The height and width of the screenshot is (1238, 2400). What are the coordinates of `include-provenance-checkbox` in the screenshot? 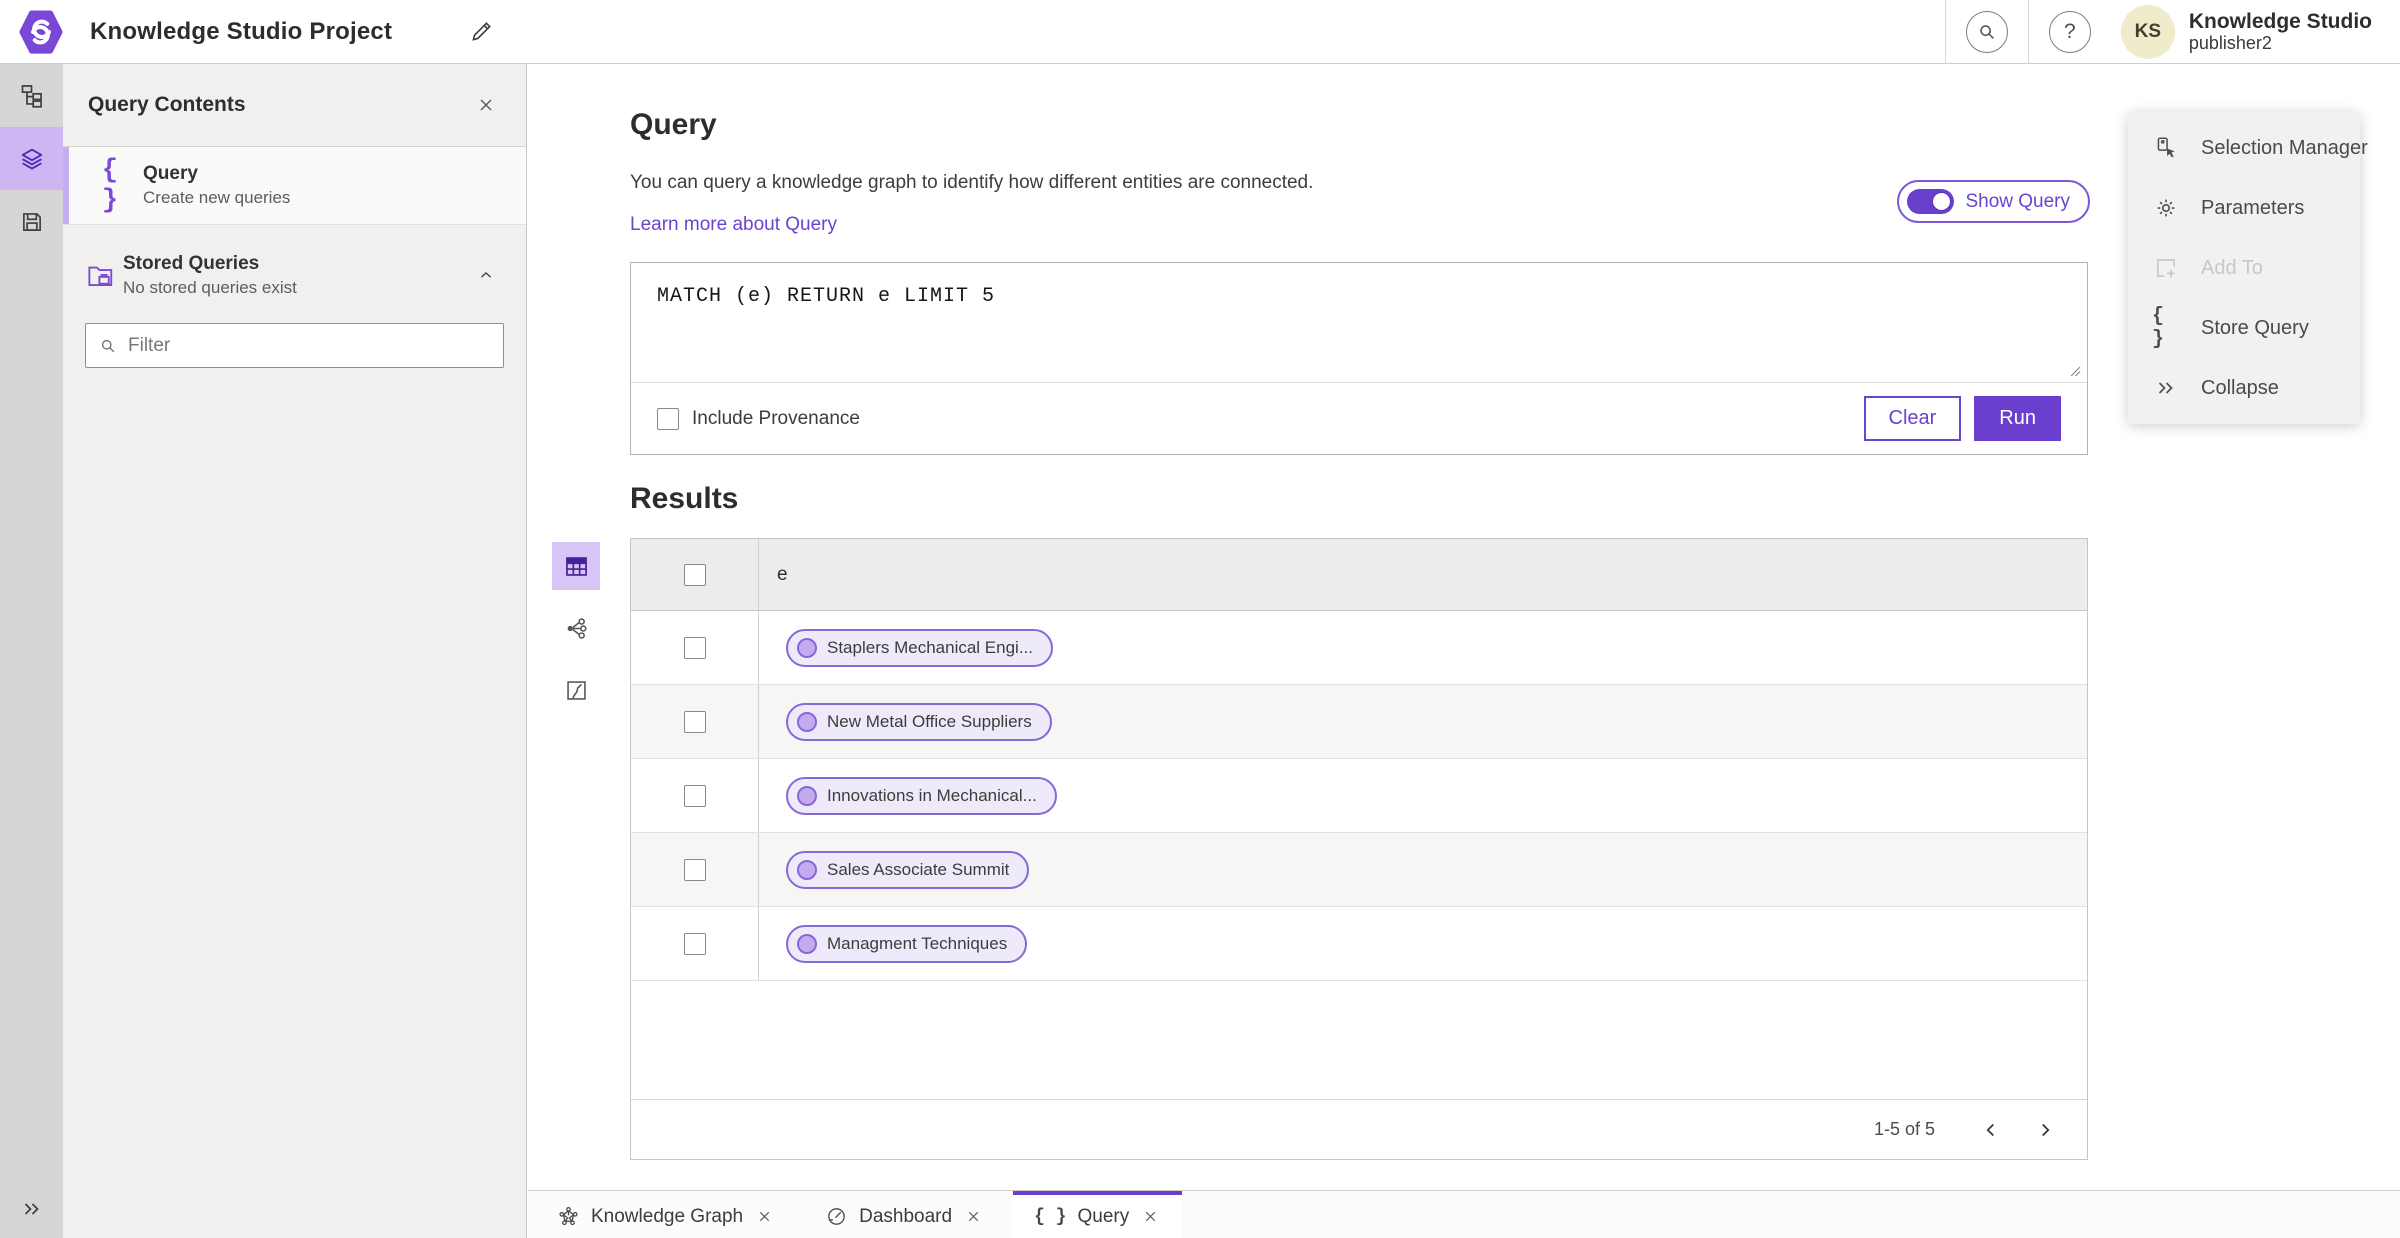 It's located at (668, 418).